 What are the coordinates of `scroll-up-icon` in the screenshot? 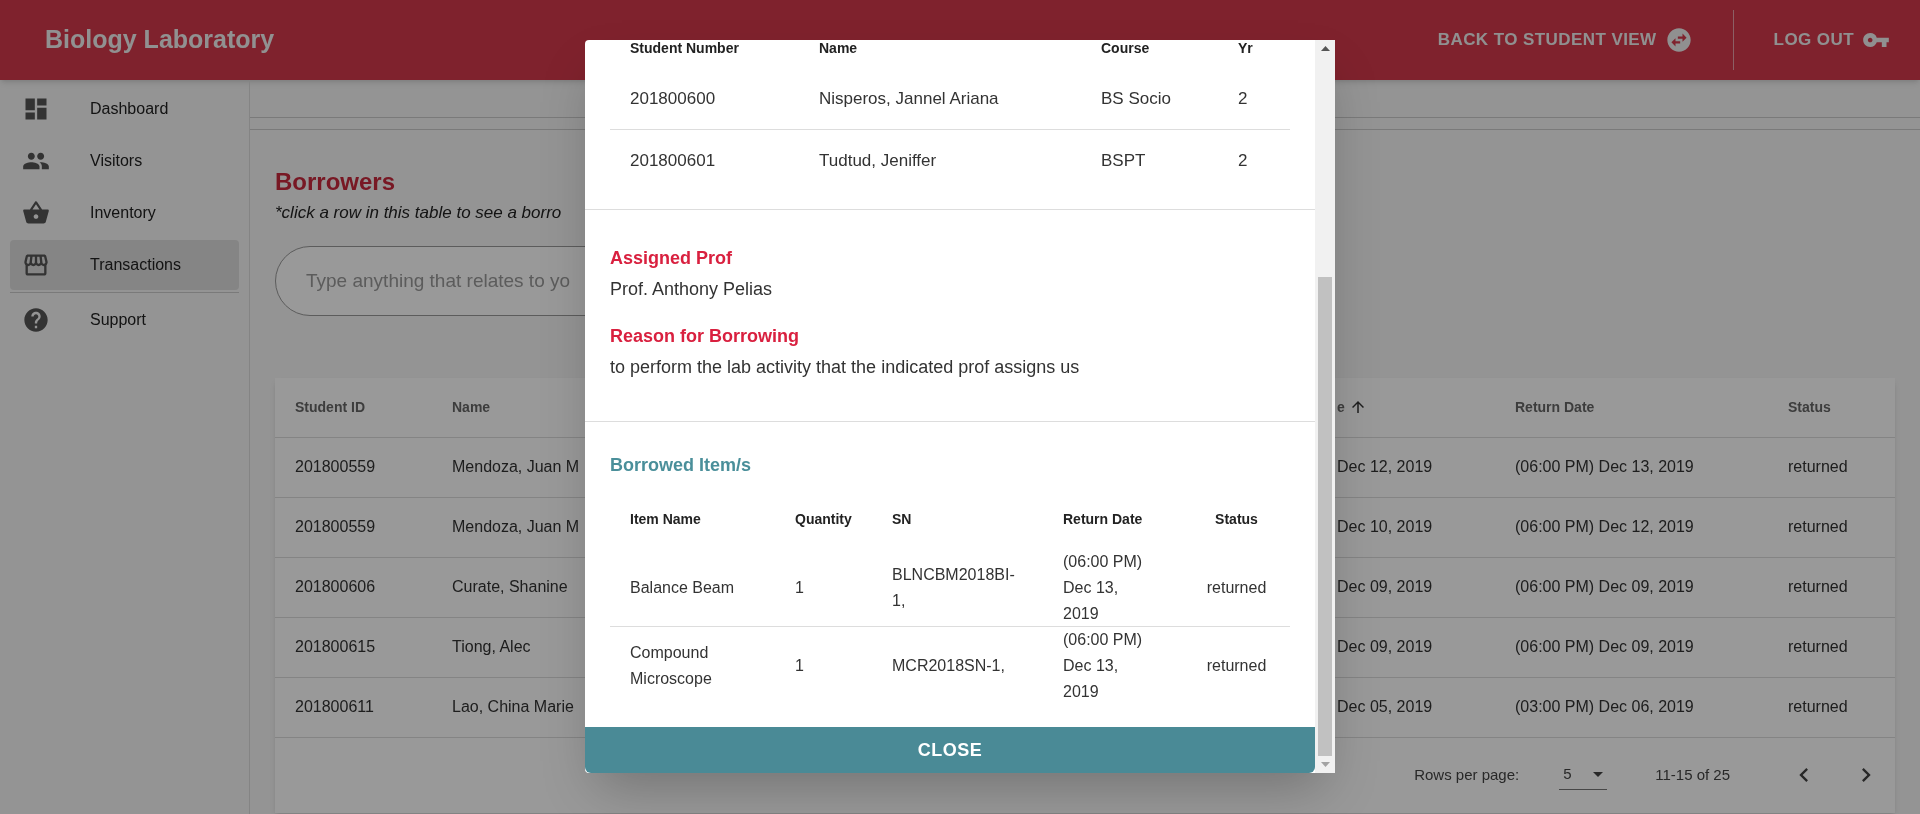 It's located at (1325, 48).